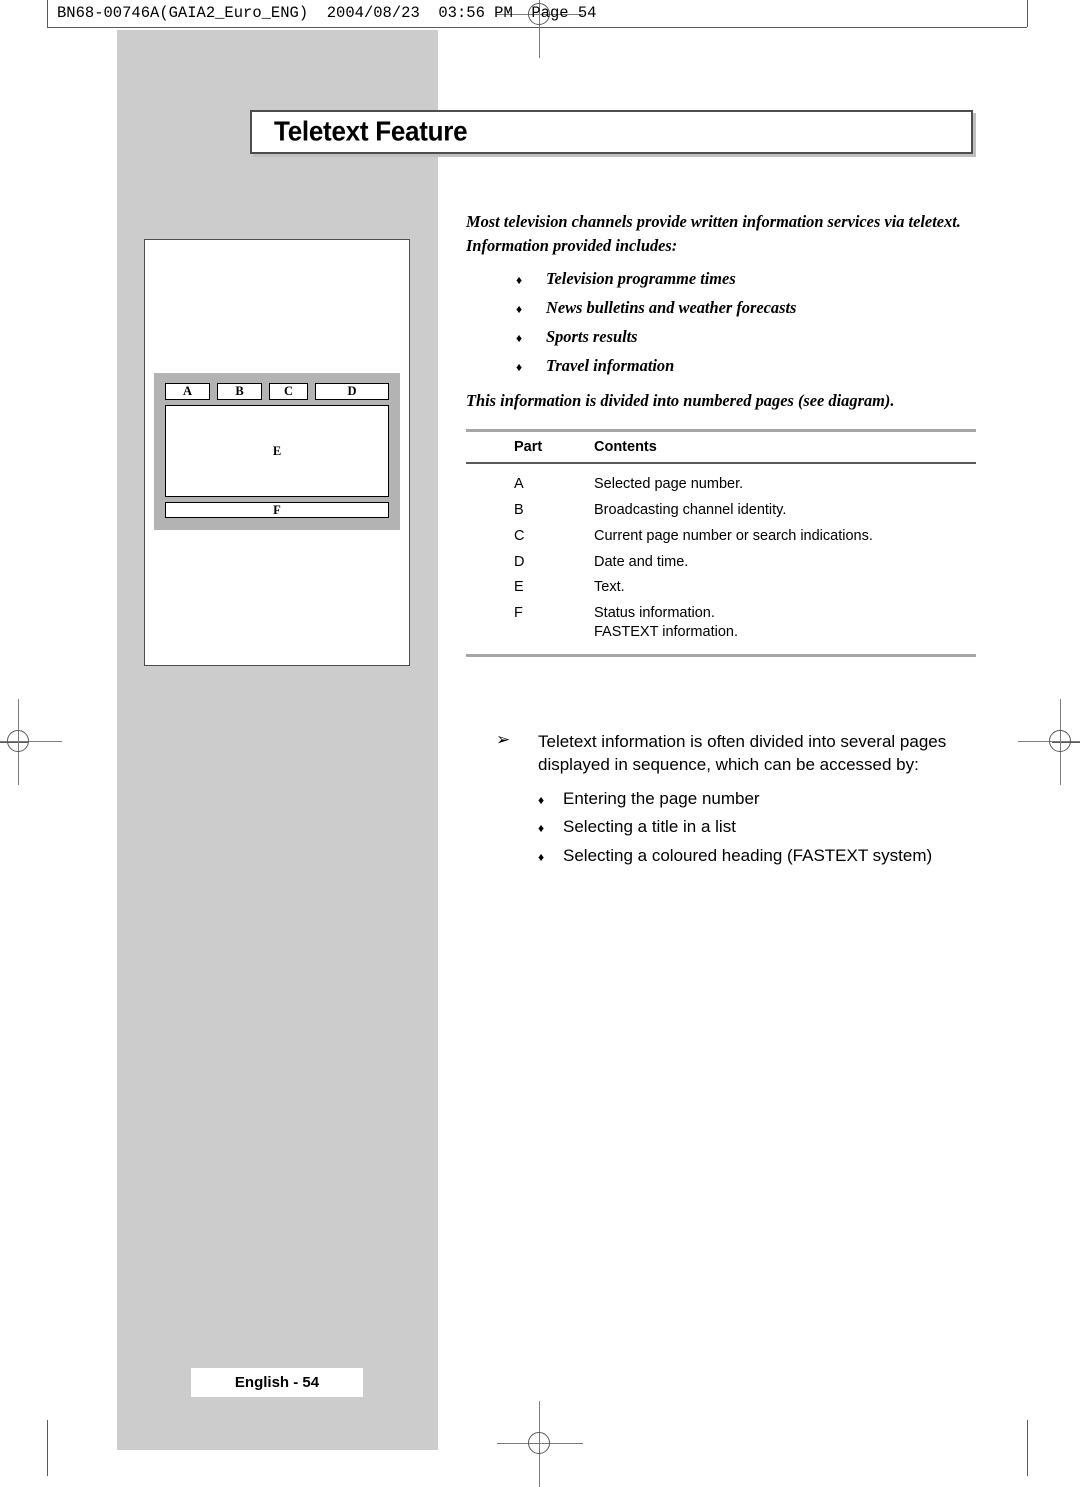 The height and width of the screenshot is (1487, 1080). I want to click on cell-contents-line: Broadcasting channel identity., so click(690, 510).